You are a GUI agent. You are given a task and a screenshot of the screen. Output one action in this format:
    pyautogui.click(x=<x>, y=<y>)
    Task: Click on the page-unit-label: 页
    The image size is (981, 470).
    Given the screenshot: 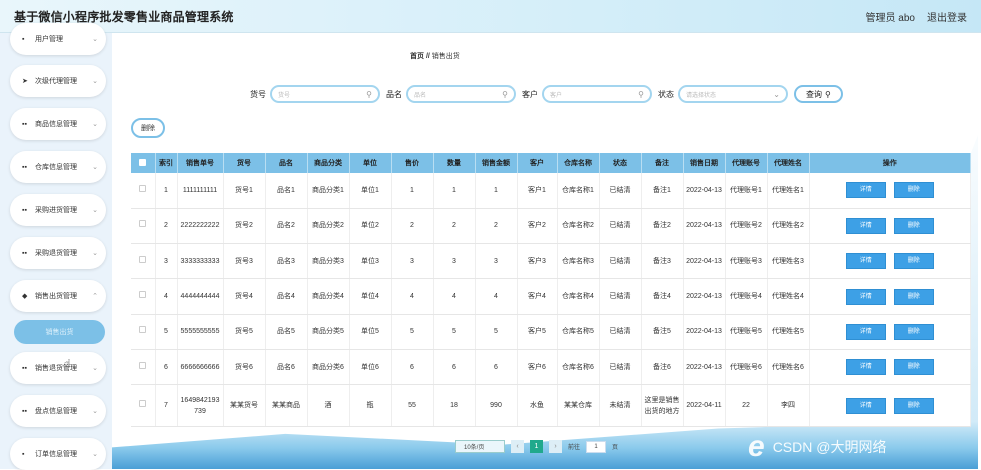 What is the action you would take?
    pyautogui.click(x=615, y=448)
    